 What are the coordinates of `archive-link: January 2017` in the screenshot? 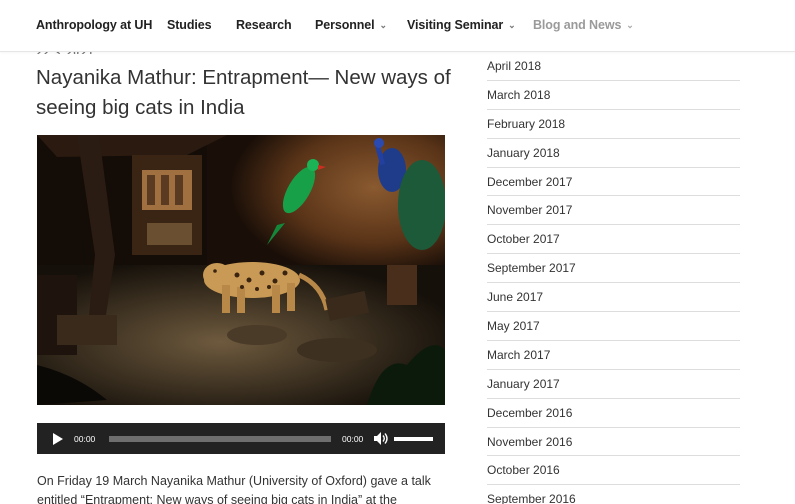 It's located at (523, 384).